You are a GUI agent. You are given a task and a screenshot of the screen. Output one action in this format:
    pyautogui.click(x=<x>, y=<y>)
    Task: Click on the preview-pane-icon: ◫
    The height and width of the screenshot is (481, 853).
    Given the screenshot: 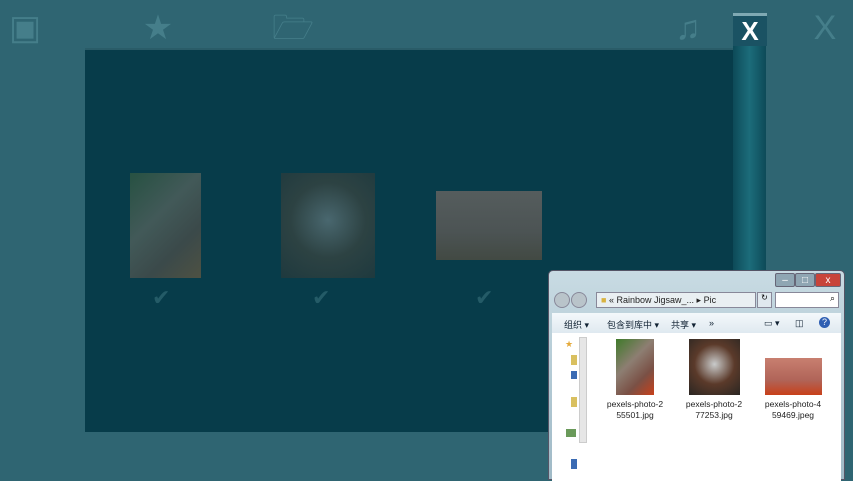 What is the action you would take?
    pyautogui.click(x=799, y=323)
    